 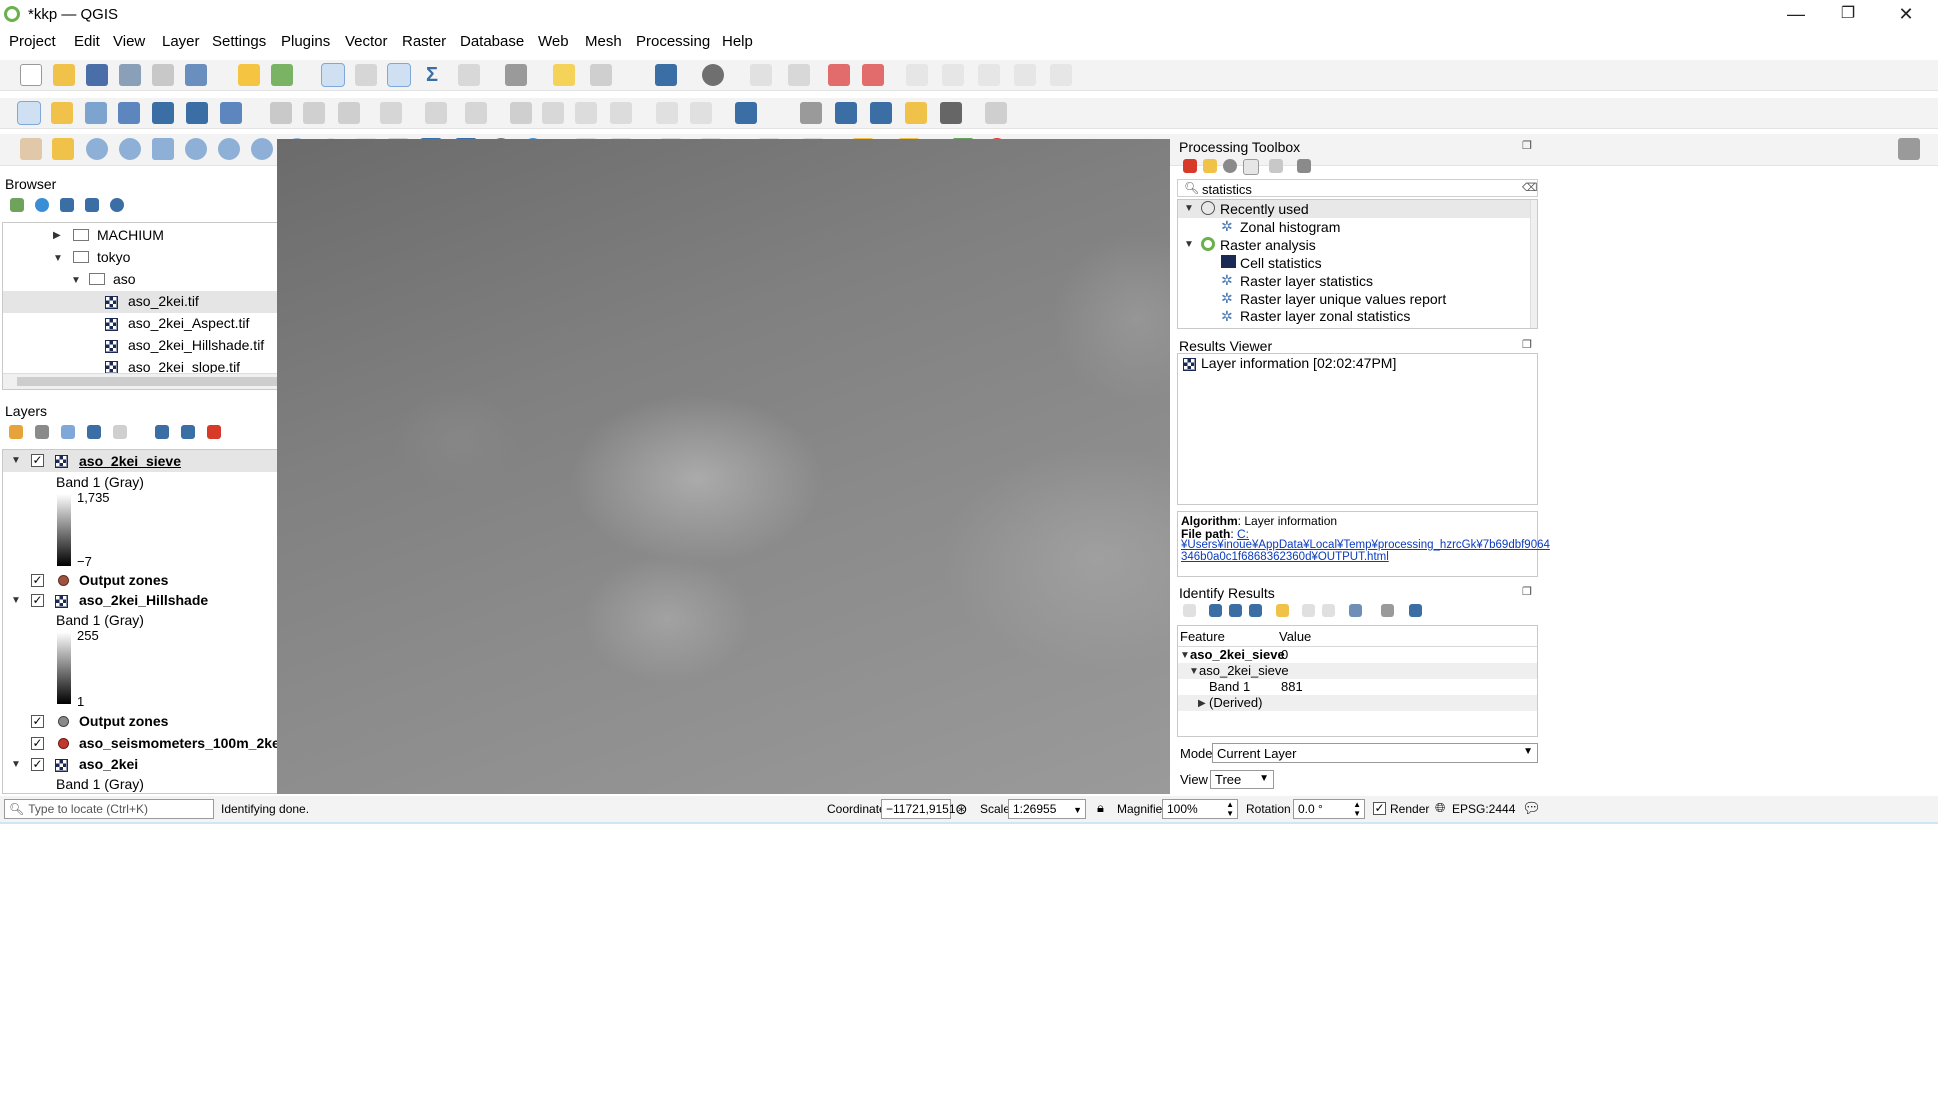 I want to click on new-project-icon, so click(x=31, y=75).